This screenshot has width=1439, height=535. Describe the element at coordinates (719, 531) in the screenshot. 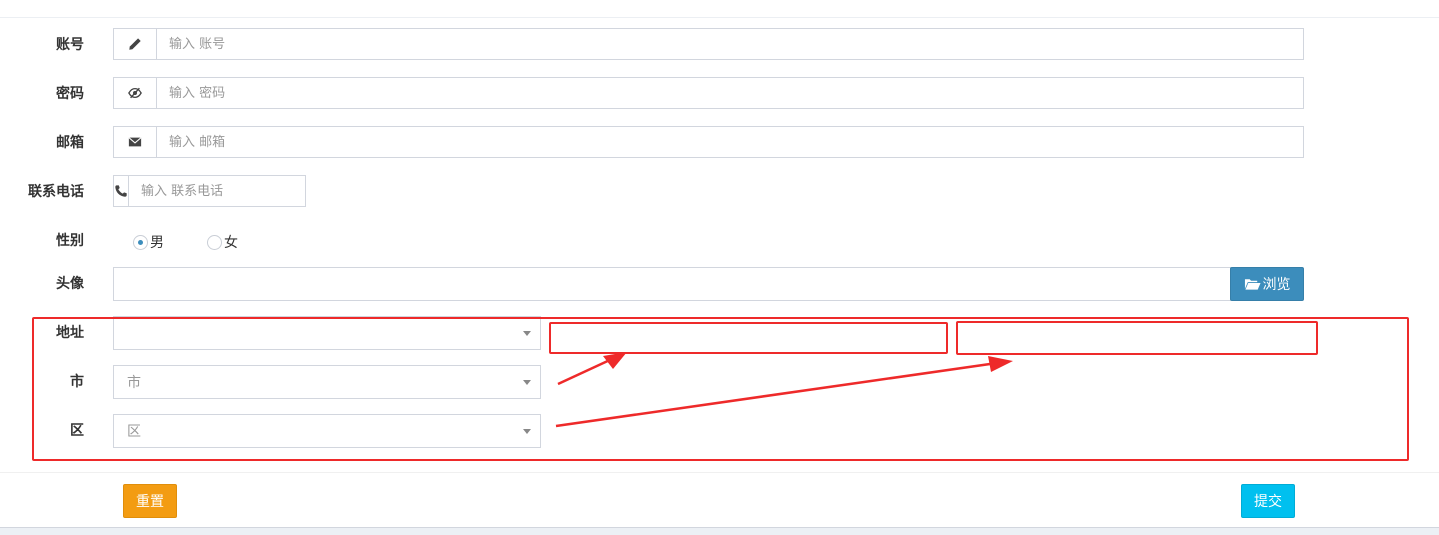

I see `bottom-bar` at that location.